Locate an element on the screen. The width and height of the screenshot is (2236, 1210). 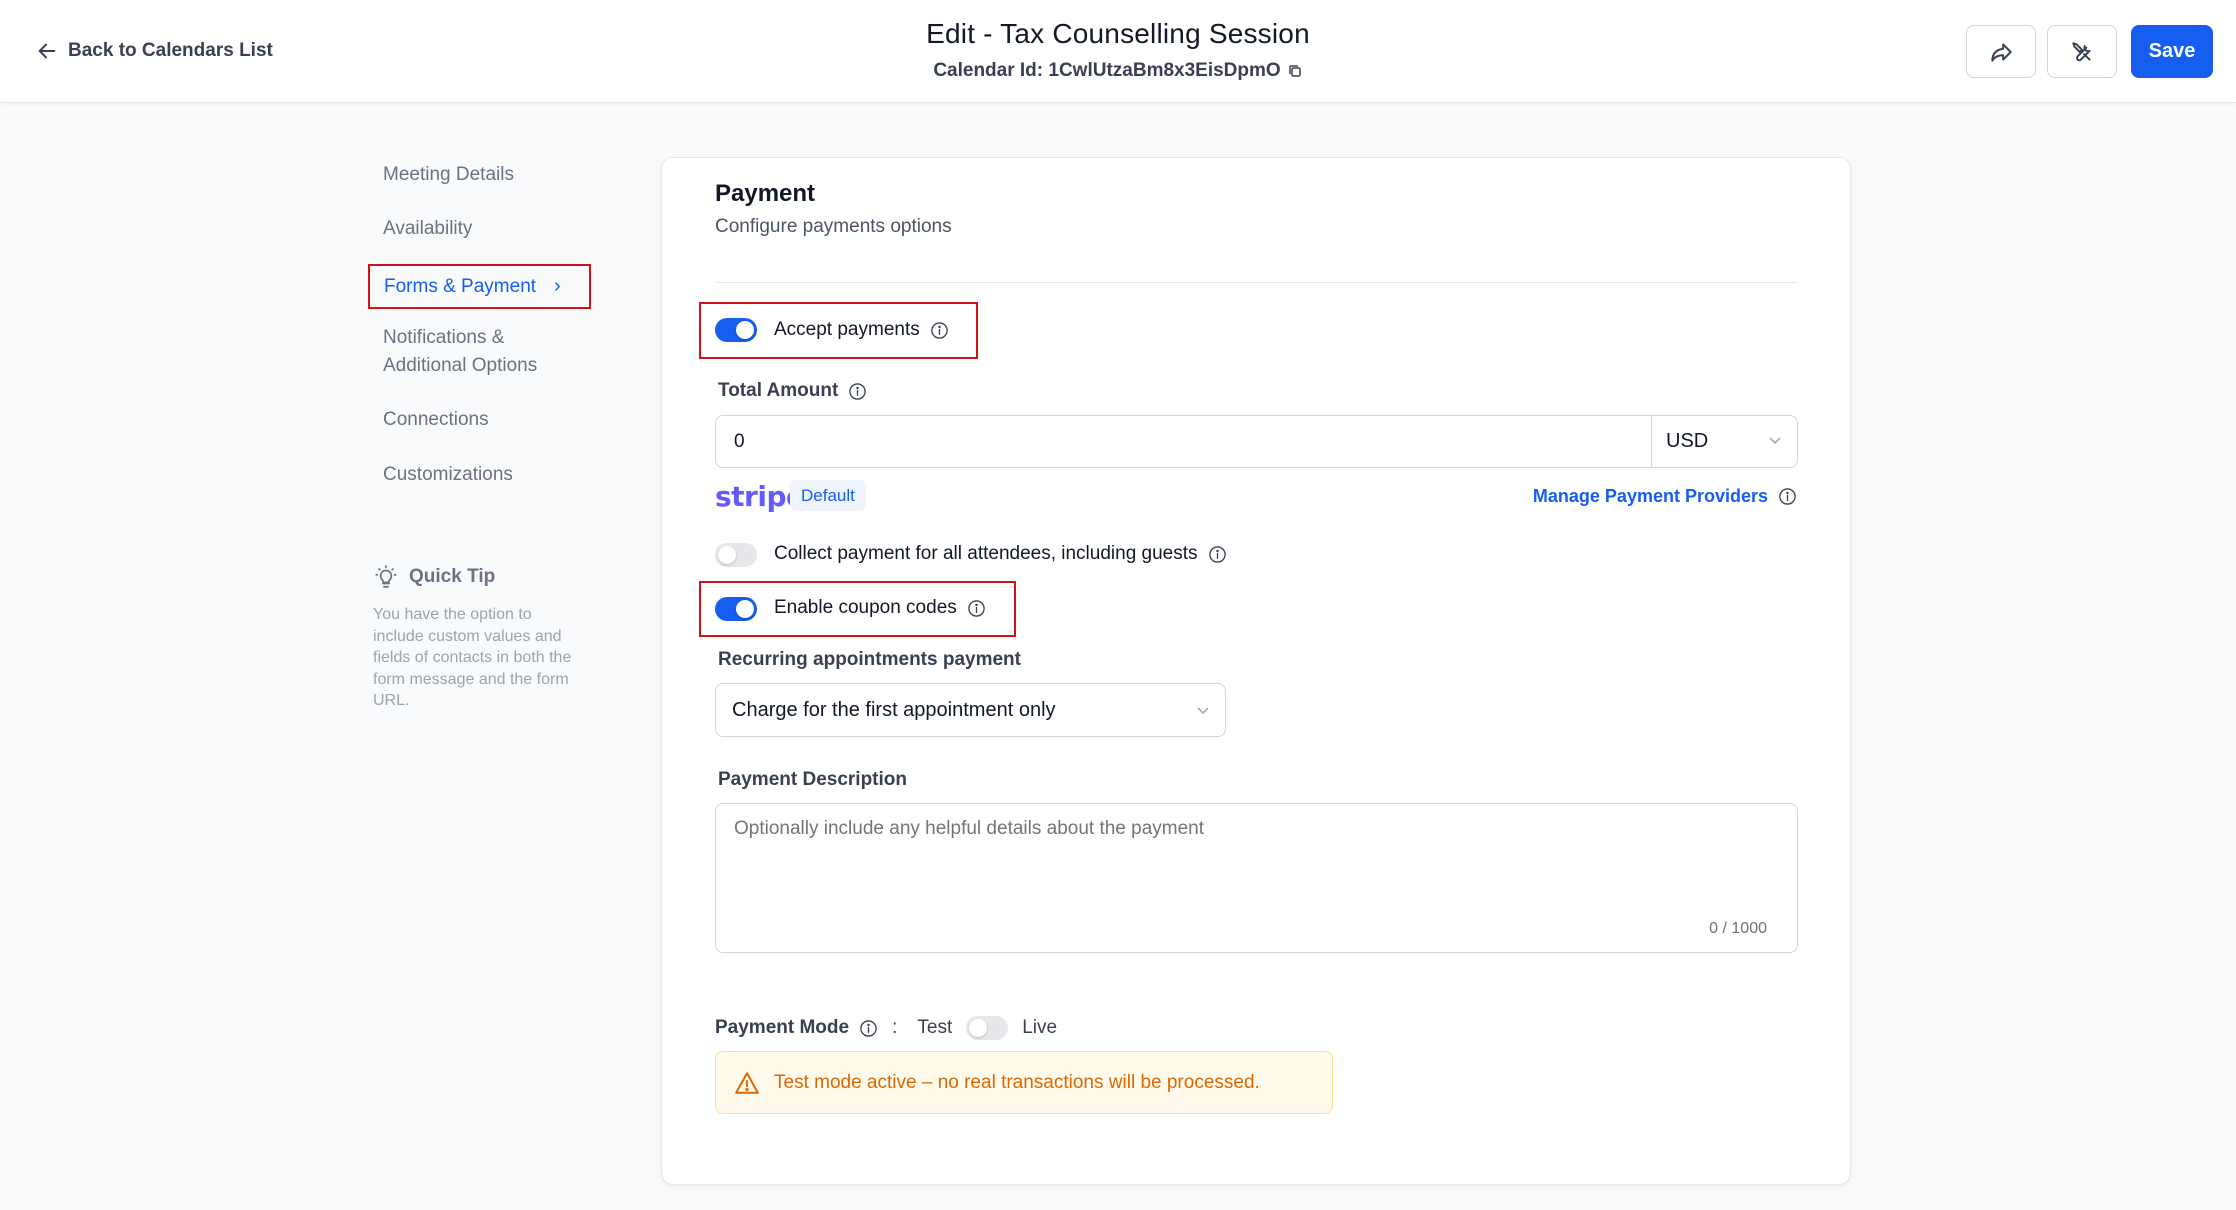
copy-icon is located at coordinates (1295, 71).